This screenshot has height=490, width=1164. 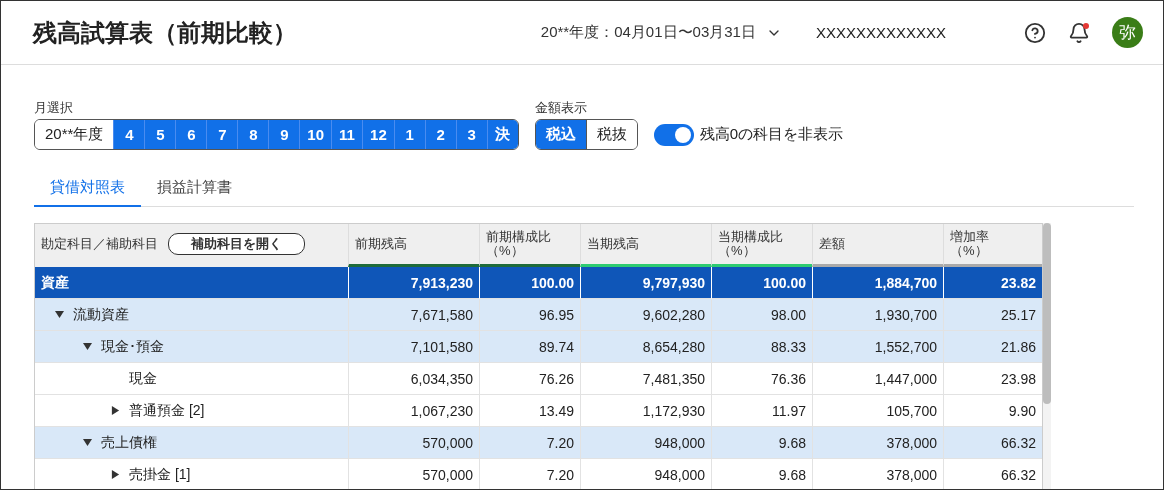 What do you see at coordinates (645, 283) in the screenshot?
I see `amount-cell: 9,797,930` at bounding box center [645, 283].